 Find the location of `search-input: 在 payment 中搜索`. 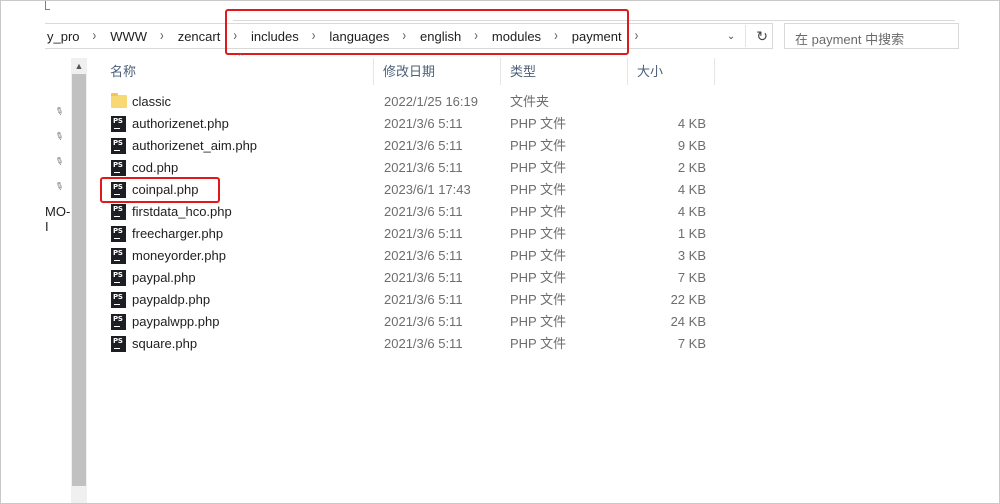

search-input: 在 payment 中搜索 is located at coordinates (871, 36).